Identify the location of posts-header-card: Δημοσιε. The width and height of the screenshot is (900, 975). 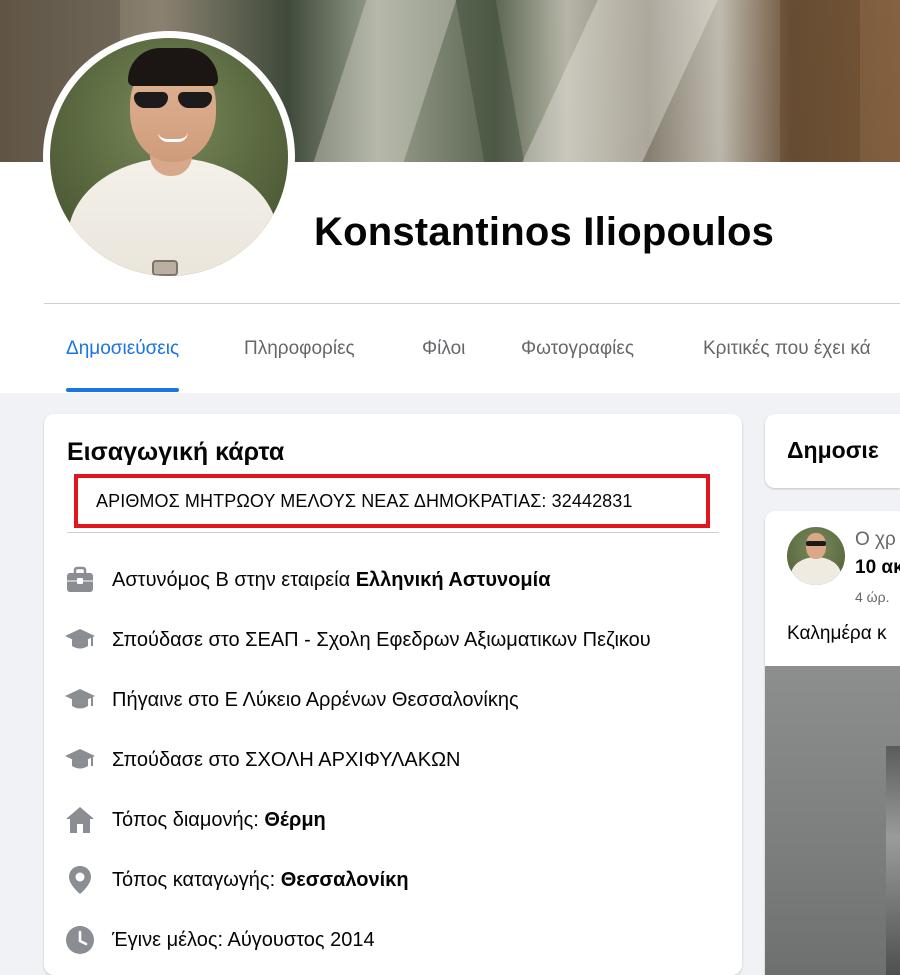
(832, 451).